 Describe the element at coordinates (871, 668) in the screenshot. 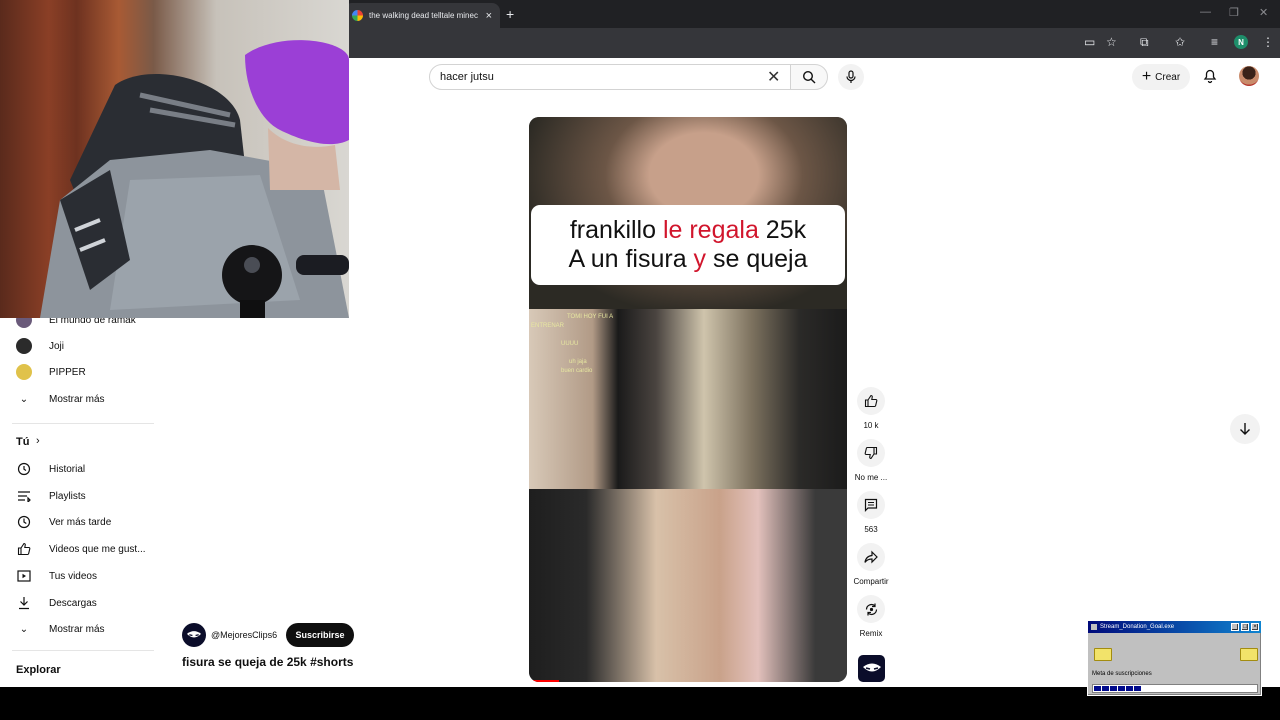

I see `channel-thumbnail` at that location.